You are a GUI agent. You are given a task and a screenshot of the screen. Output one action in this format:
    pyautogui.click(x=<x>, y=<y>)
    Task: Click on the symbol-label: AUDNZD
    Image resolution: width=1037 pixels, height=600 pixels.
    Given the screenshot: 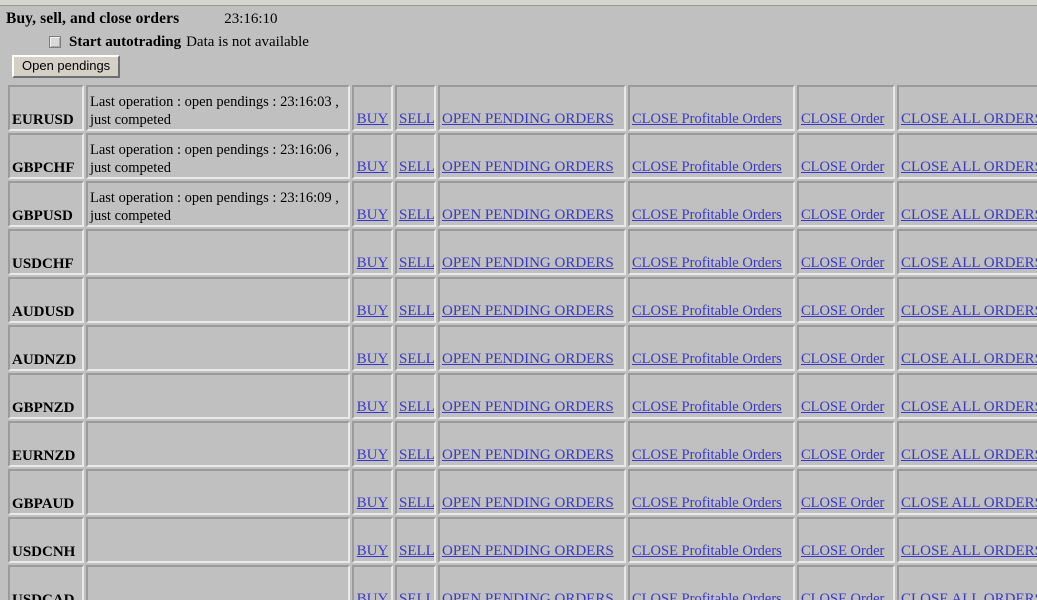 What is the action you would take?
    pyautogui.click(x=44, y=360)
    